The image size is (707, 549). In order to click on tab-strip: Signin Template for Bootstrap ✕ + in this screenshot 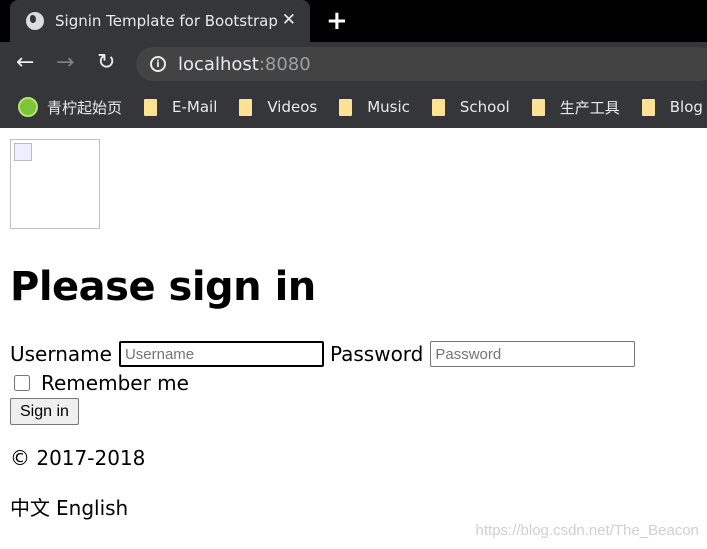, I will do `click(353, 21)`.